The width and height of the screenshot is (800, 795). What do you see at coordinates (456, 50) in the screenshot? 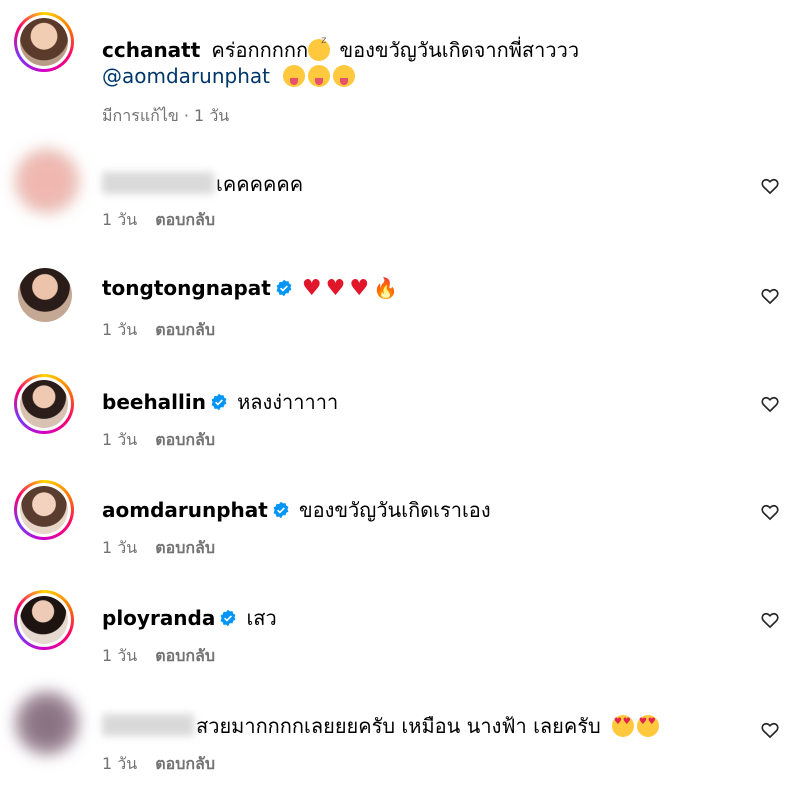
I see `caption-text-2: ของขวัญวันเกิดจากพี่สาววว` at bounding box center [456, 50].